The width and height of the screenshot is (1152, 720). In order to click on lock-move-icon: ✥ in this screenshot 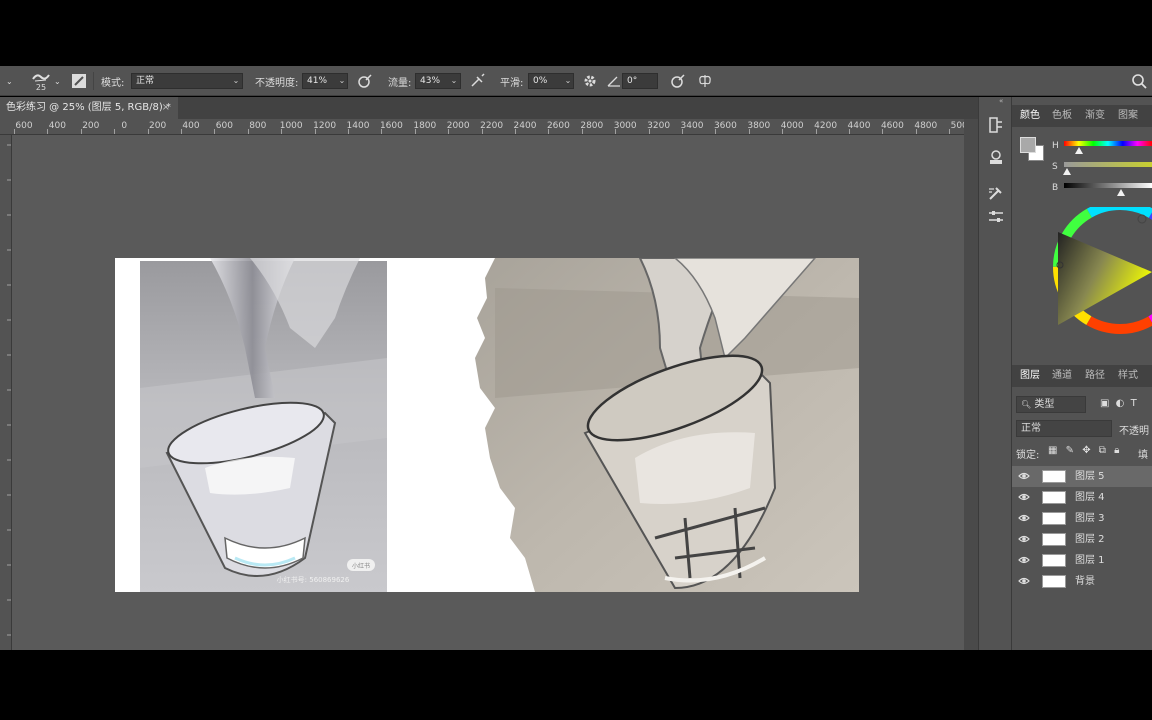, I will do `click(1086, 450)`.